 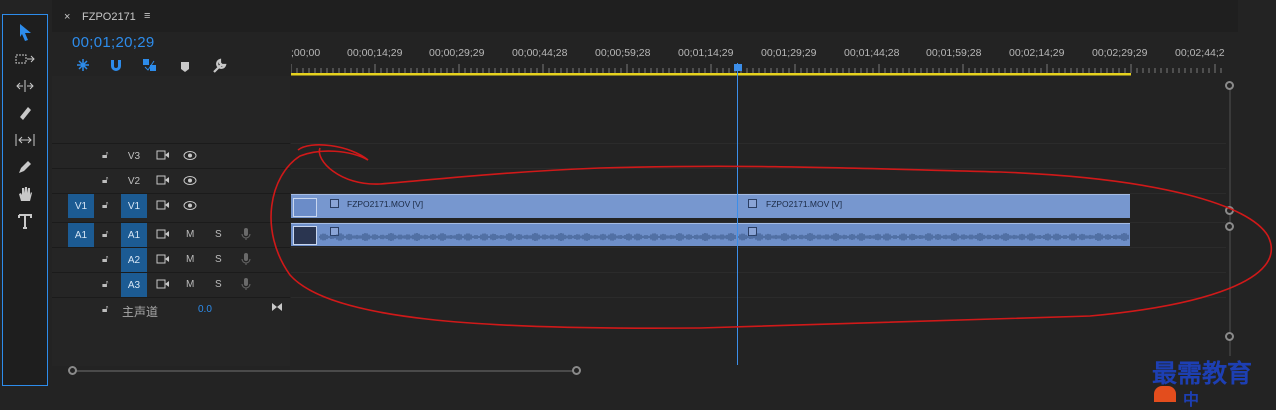 I want to click on watermark-logo: 最需教育, so click(x=1202, y=372).